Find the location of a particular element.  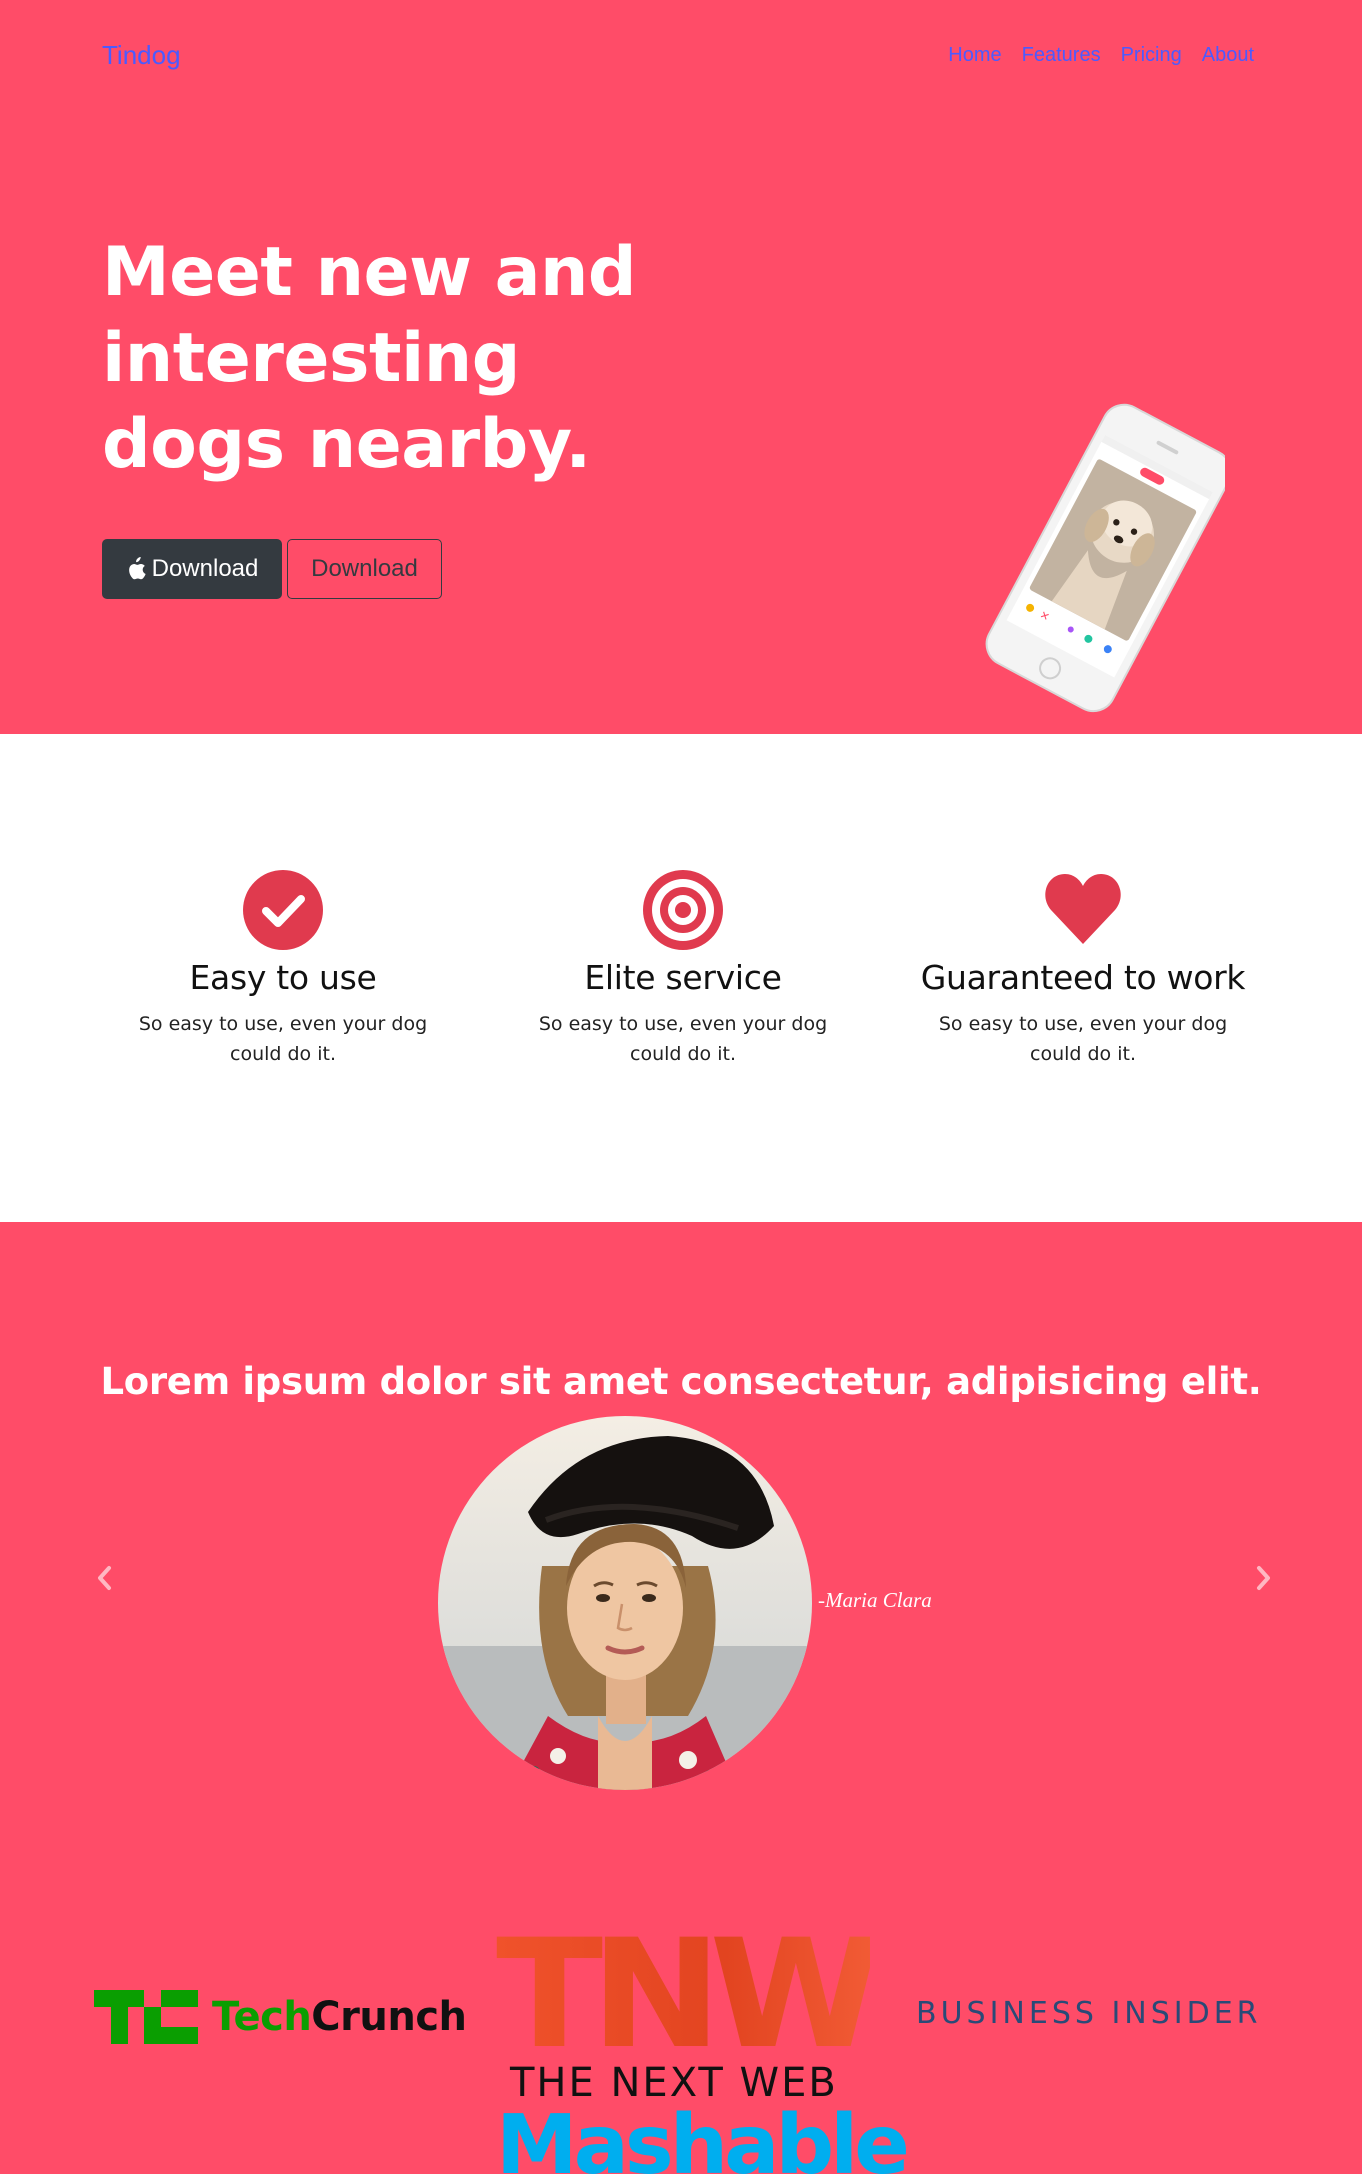

heart-icon is located at coordinates (1083, 909).